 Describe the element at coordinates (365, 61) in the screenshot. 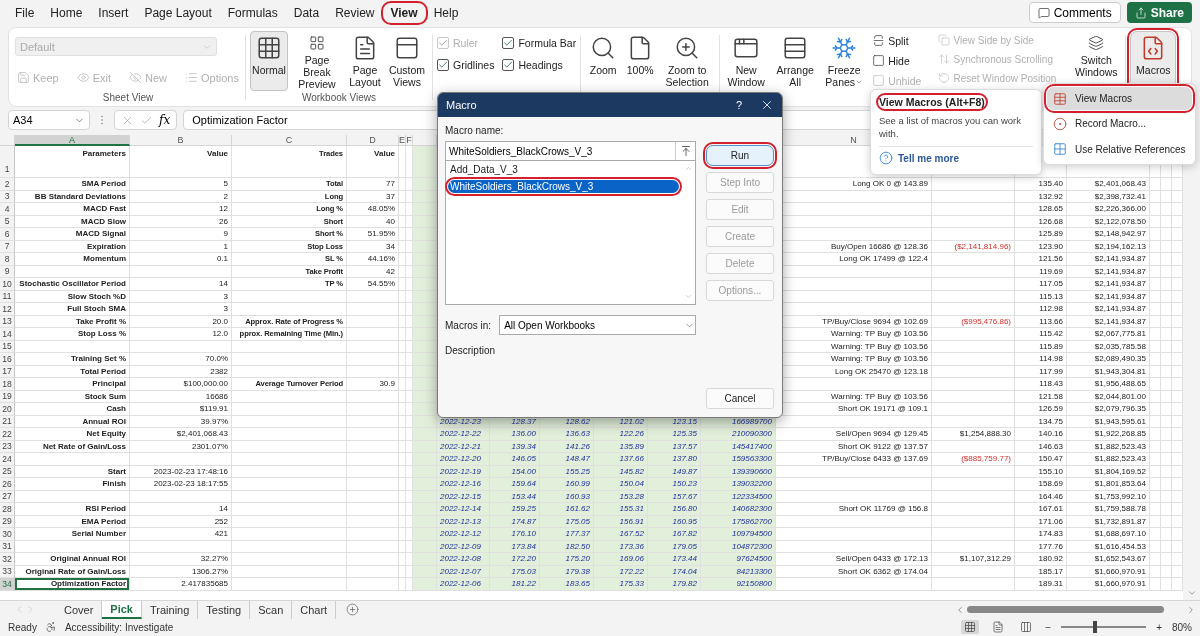

I see `view-button: Page Layout` at that location.